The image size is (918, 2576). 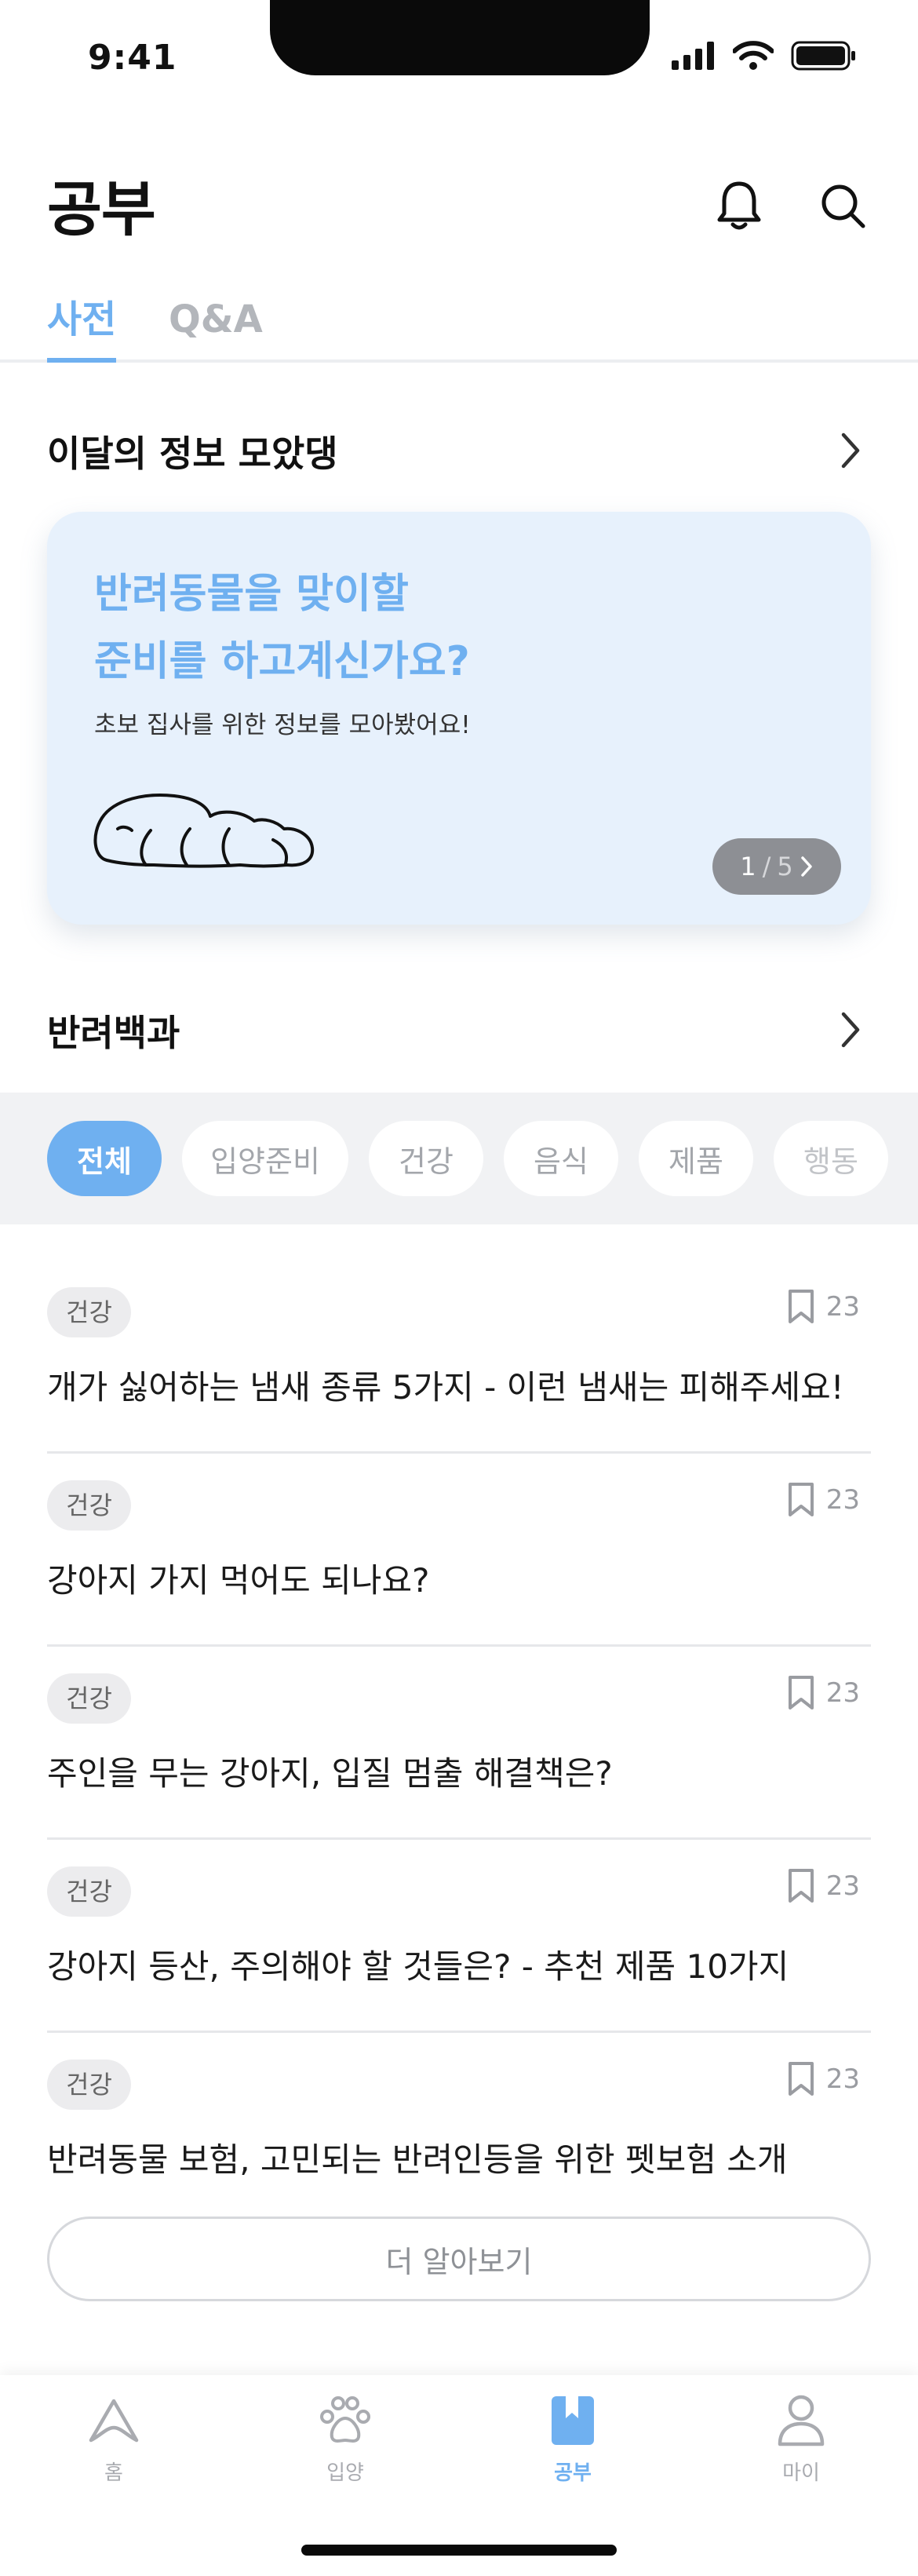 What do you see at coordinates (459, 2129) in the screenshot?
I see `article-item: 건강 23 반려동물 보험, 고민되는 반려인등을 위한 펫보험 소개` at bounding box center [459, 2129].